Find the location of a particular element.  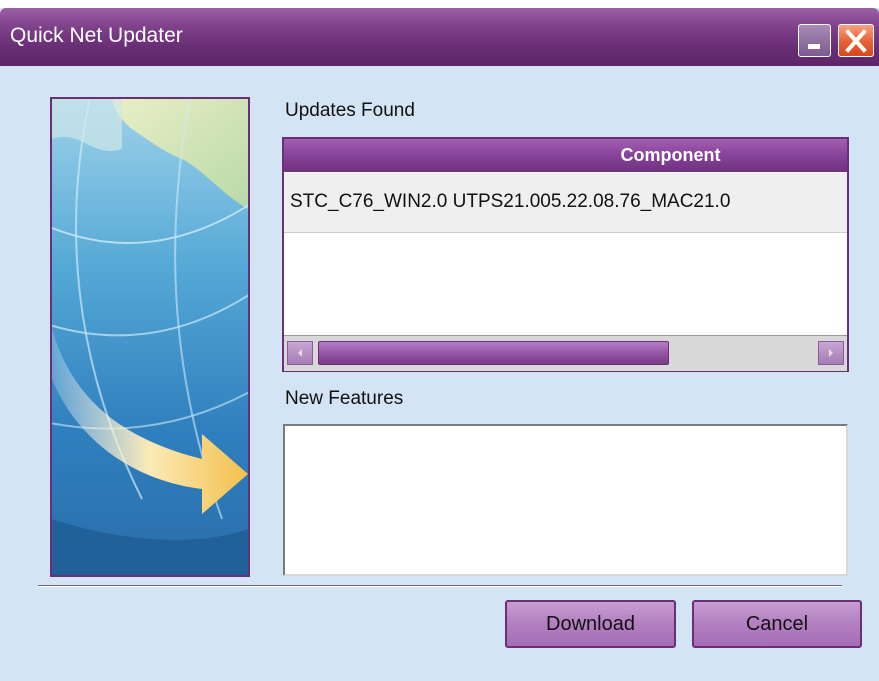

scroll-right-arrow-icon is located at coordinates (831, 353).